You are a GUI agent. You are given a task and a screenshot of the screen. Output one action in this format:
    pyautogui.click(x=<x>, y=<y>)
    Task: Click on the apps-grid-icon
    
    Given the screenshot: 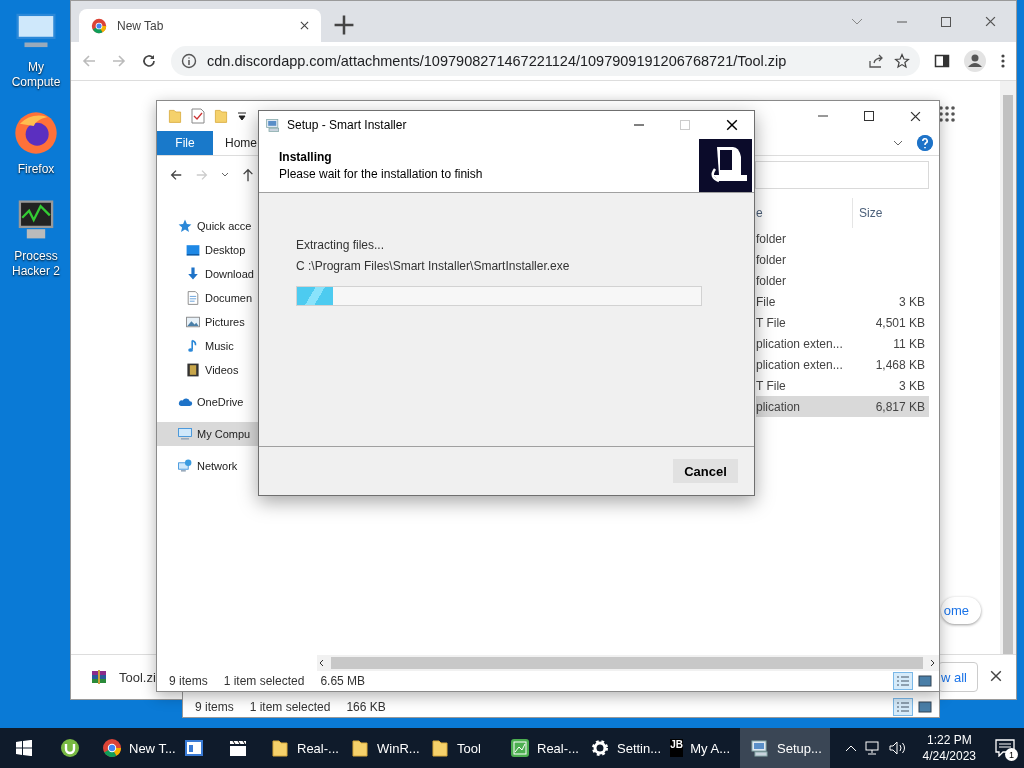 What is the action you would take?
    pyautogui.click(x=947, y=114)
    